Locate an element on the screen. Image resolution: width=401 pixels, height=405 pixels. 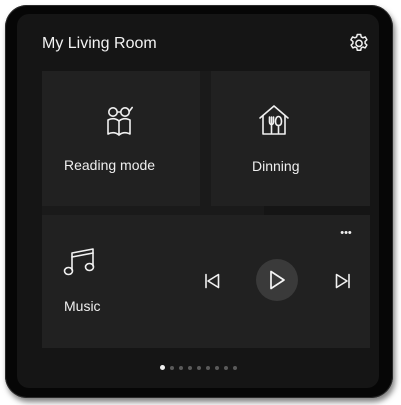
play-button is located at coordinates (277, 280).